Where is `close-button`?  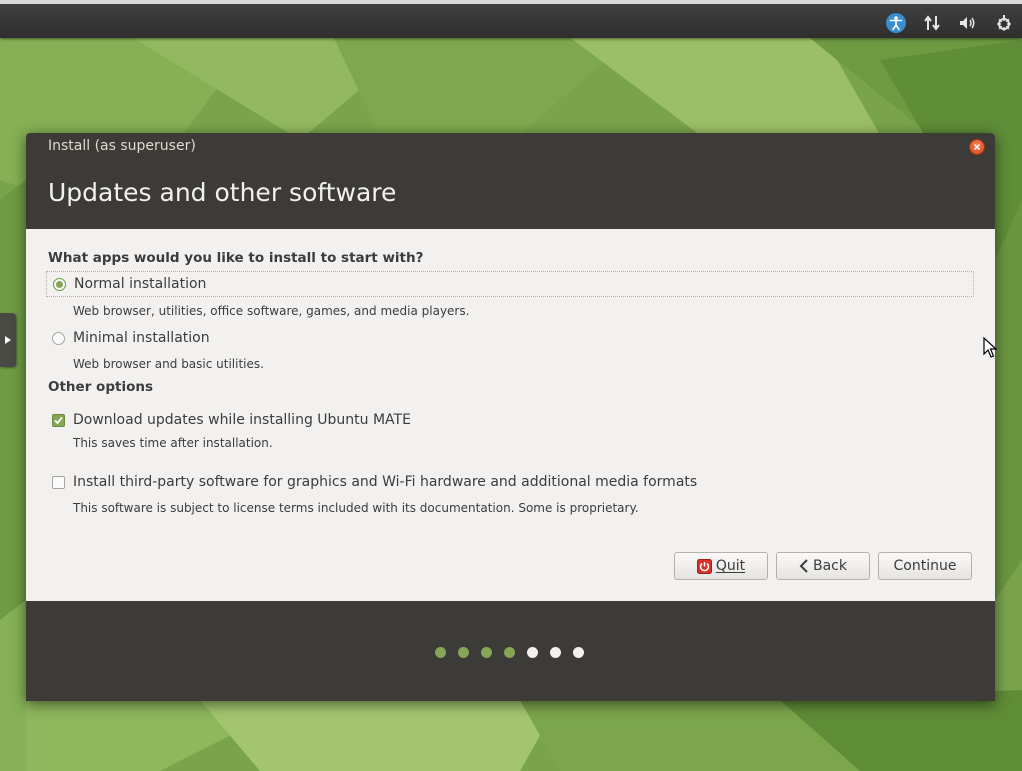 close-button is located at coordinates (977, 147).